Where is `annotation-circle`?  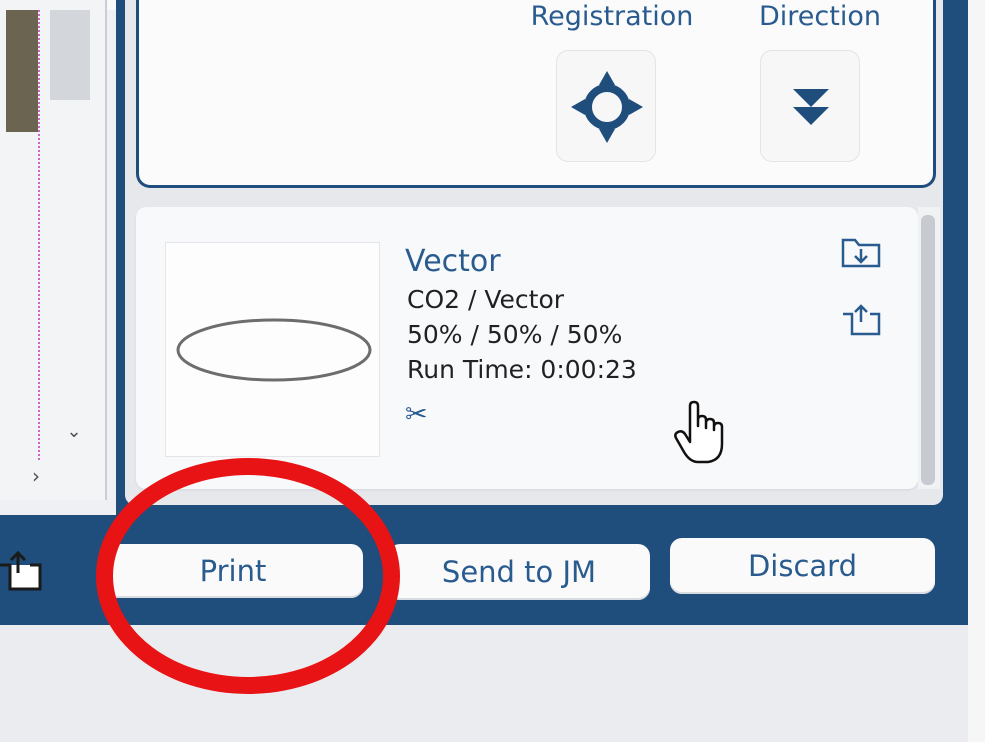
annotation-circle is located at coordinates (248, 576).